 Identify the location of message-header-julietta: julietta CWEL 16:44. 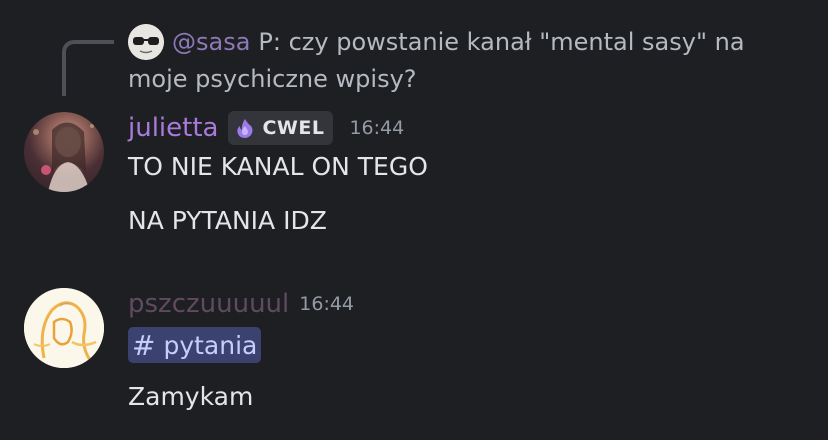
(266, 128).